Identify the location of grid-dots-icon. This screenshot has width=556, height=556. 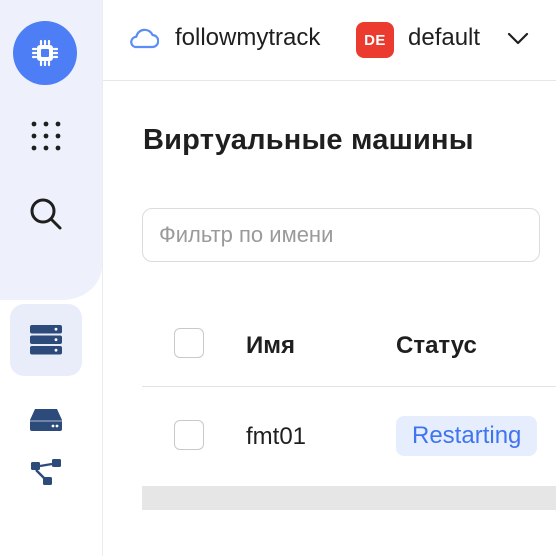
(46, 136).